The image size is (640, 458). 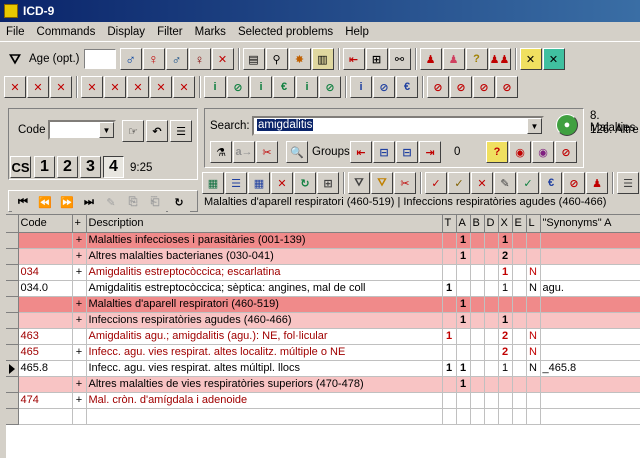 What do you see at coordinates (357, 32) in the screenshot?
I see `menu-item-help: Help` at bounding box center [357, 32].